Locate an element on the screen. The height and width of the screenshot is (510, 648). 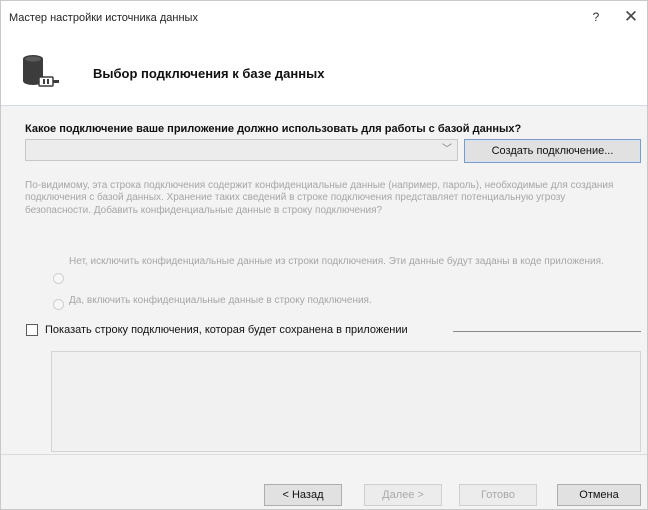
finish-button: Готово is located at coordinates (498, 495).